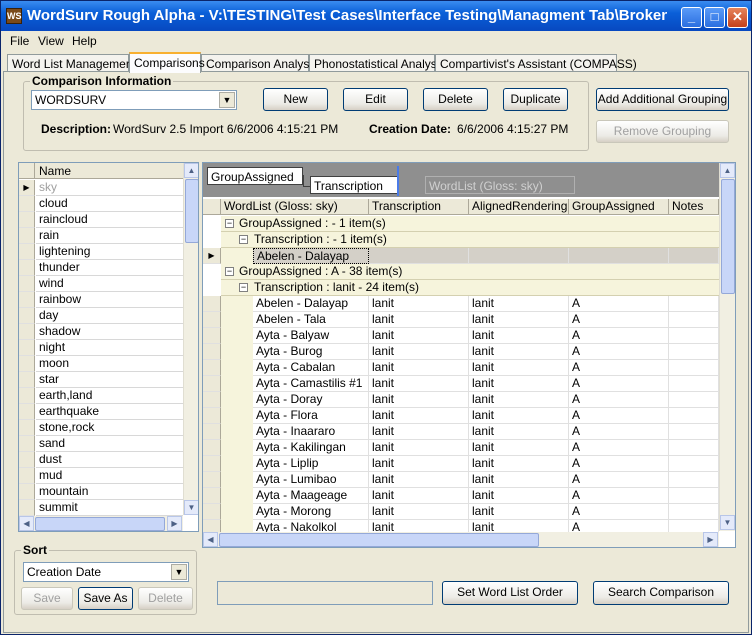  What do you see at coordinates (737, 17) in the screenshot?
I see `close-button: ✕` at bounding box center [737, 17].